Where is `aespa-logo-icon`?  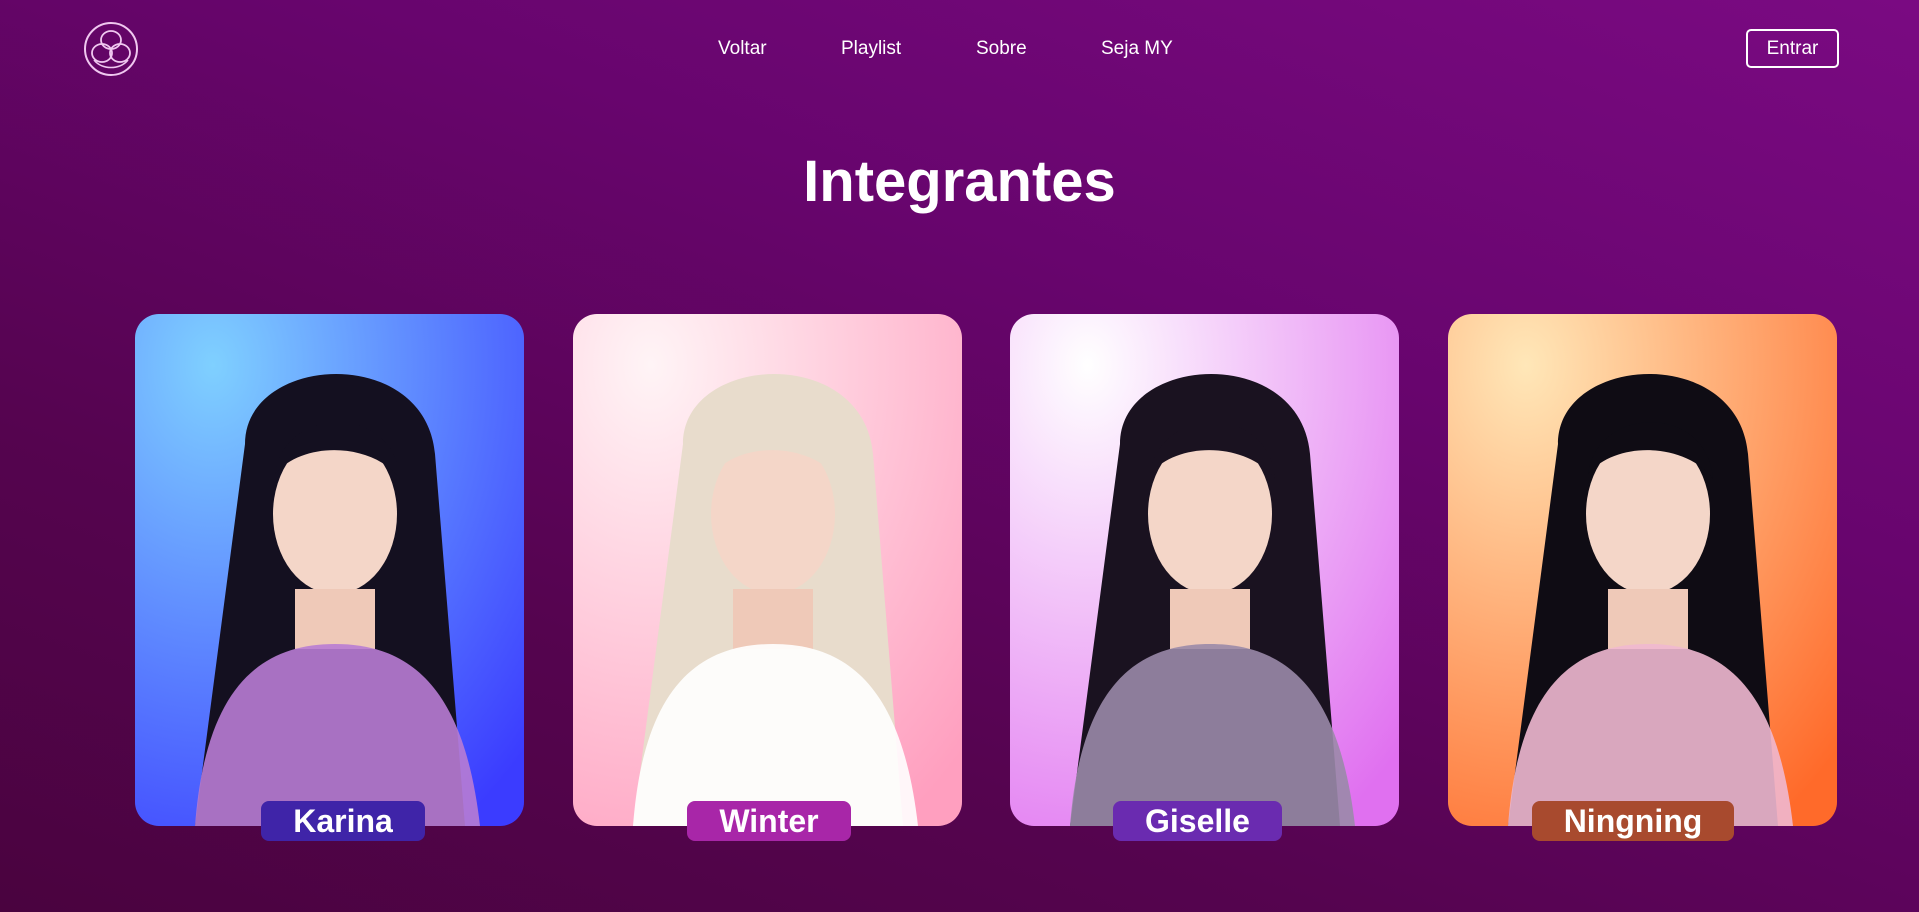
aespa-logo-icon is located at coordinates (111, 49).